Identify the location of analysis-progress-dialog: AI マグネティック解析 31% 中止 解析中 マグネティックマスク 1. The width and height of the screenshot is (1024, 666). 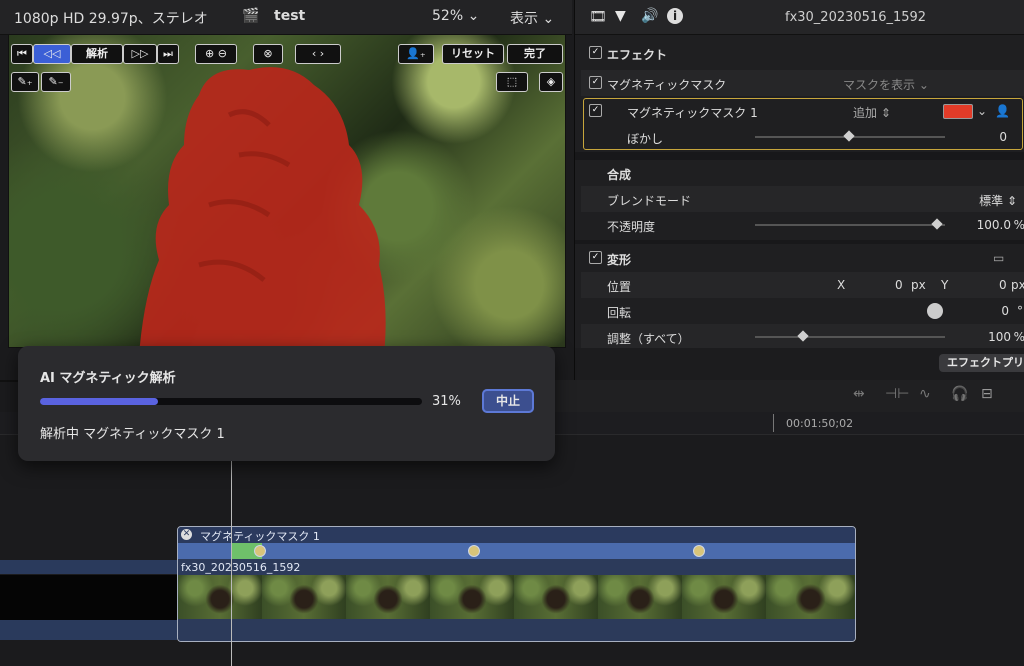
(286, 403).